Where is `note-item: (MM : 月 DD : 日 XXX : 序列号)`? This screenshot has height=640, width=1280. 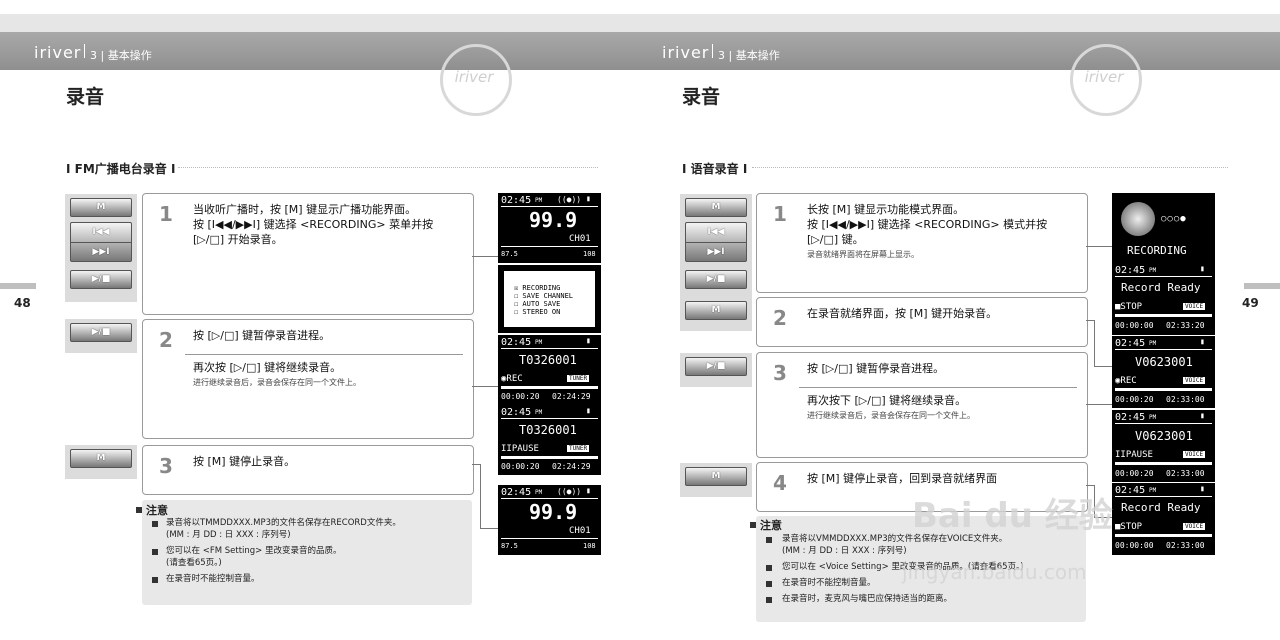
note-item: (MM : 月 DD : 日 XXX : 序列号) is located at coordinates (844, 551).